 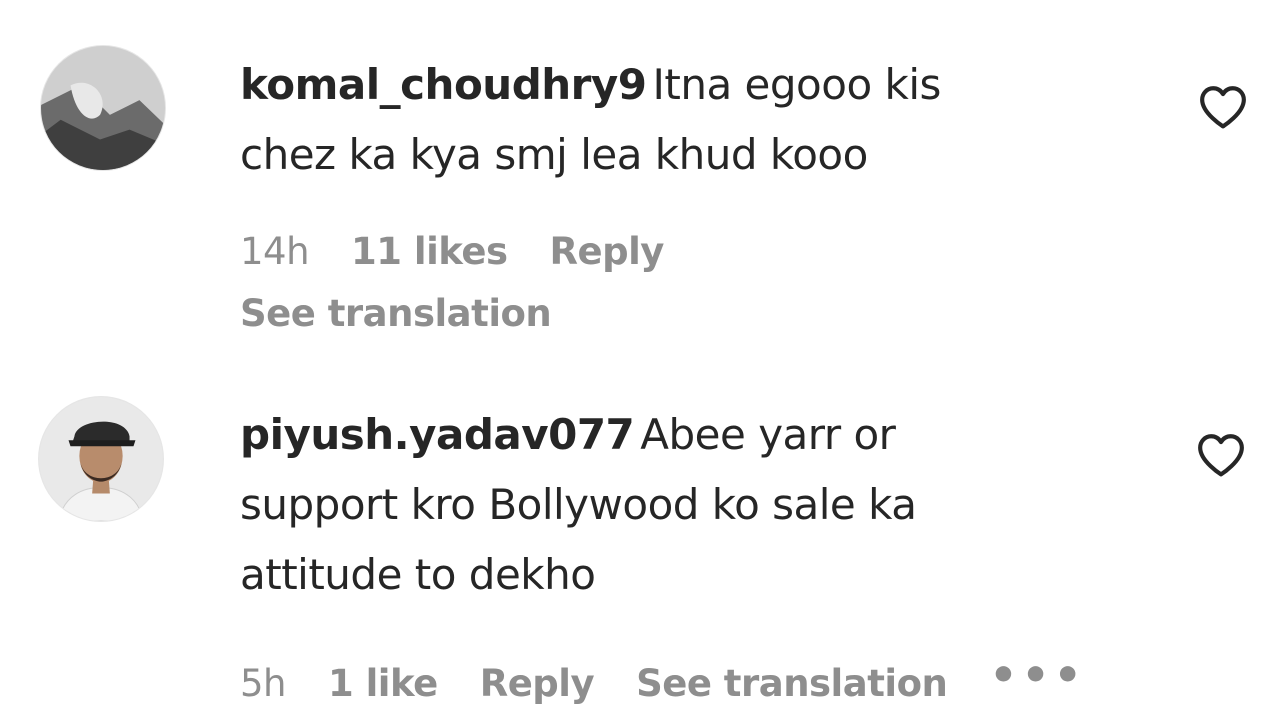 What do you see at coordinates (768, 434) in the screenshot?
I see `comment-text: Abee yarr or` at bounding box center [768, 434].